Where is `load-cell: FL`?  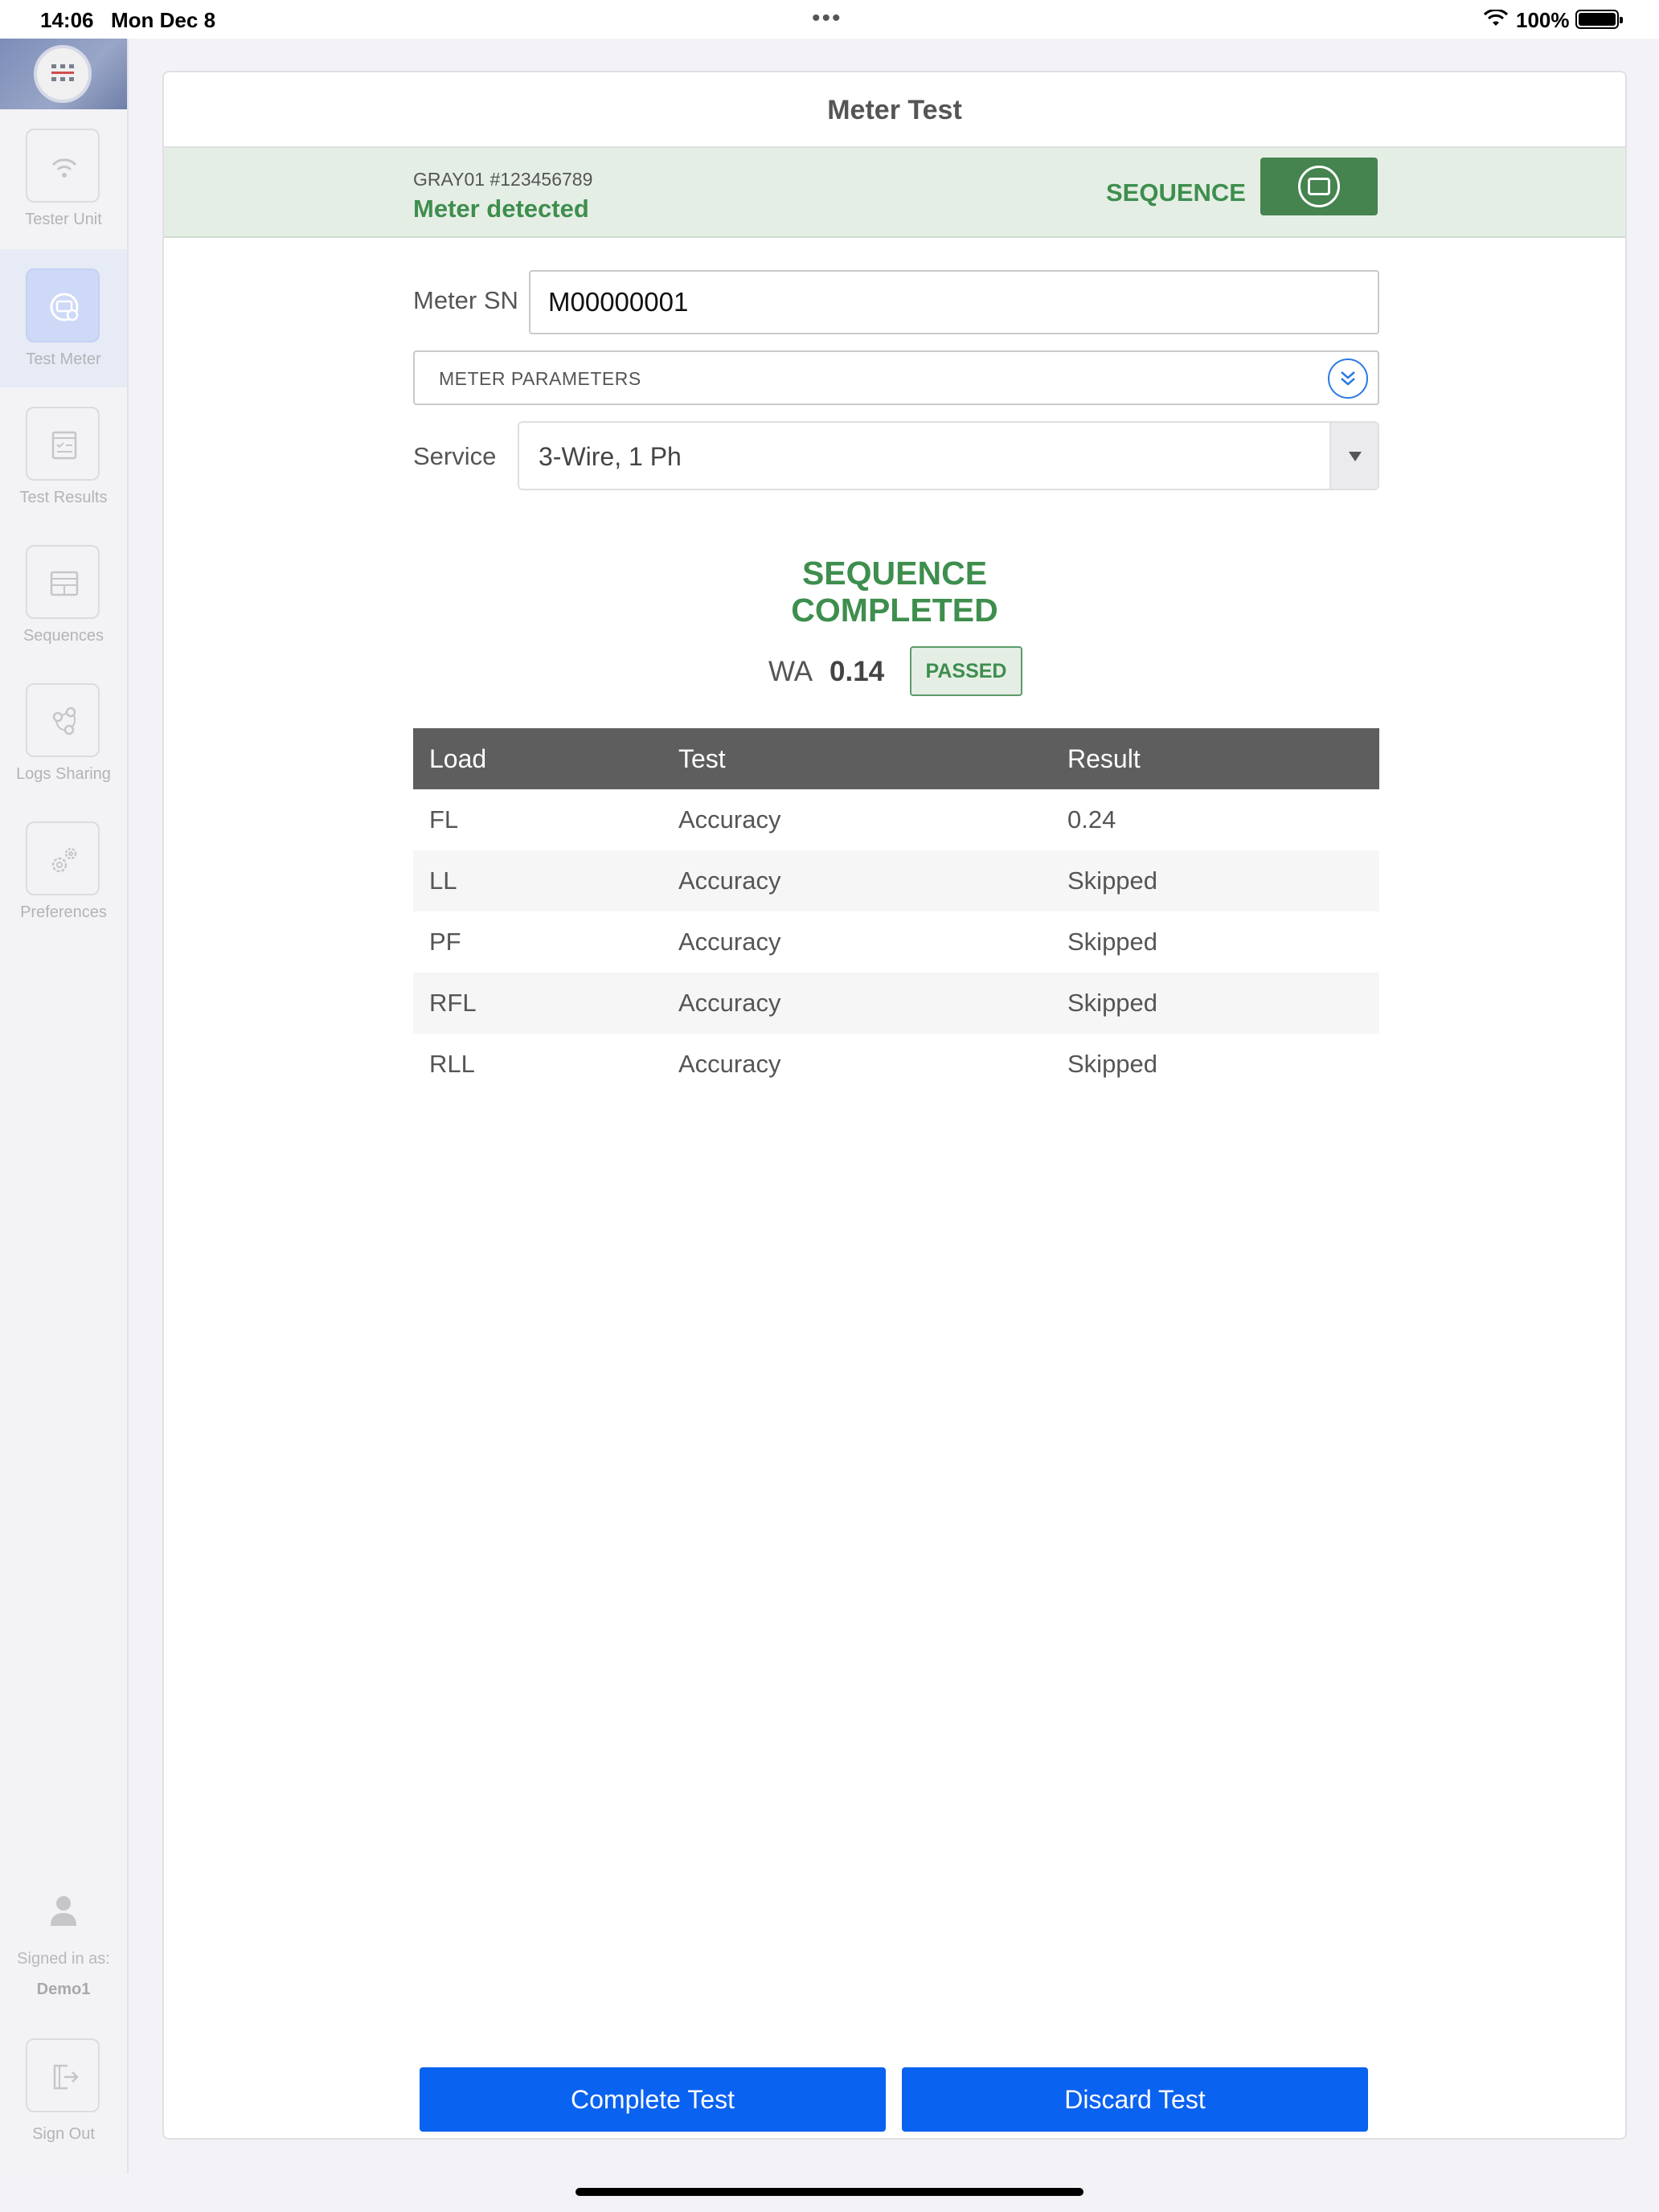
load-cell: FL is located at coordinates (444, 819).